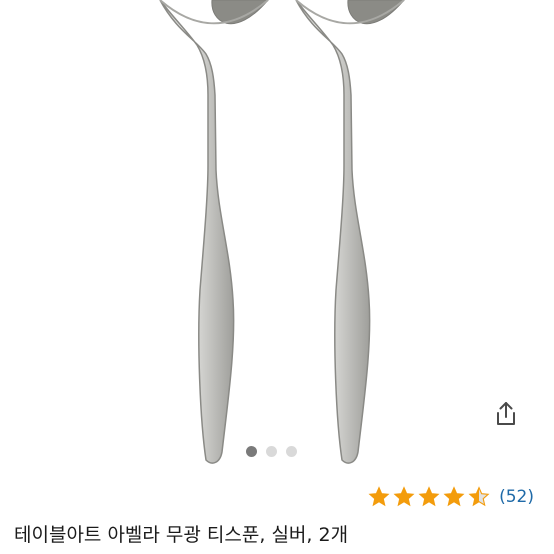 The width and height of the screenshot is (554, 554). I want to click on review-count: (52), so click(516, 497).